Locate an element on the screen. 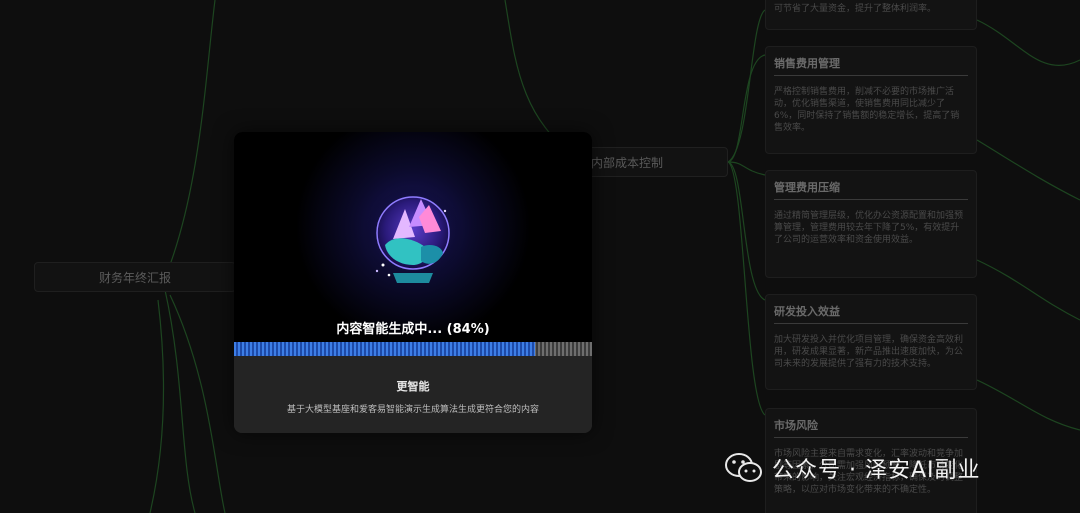 This screenshot has width=1080, height=513. card-title: 管理费用压缩 is located at coordinates (871, 189).